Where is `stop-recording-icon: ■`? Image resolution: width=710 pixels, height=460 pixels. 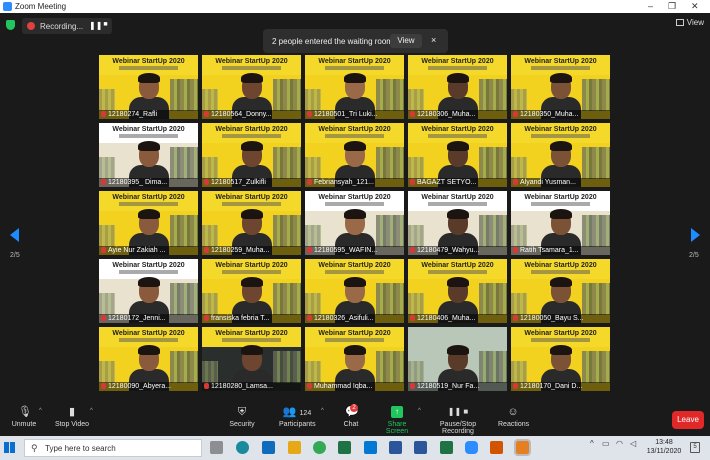
stop-recording-icon: ■ is located at coordinates (105, 26).